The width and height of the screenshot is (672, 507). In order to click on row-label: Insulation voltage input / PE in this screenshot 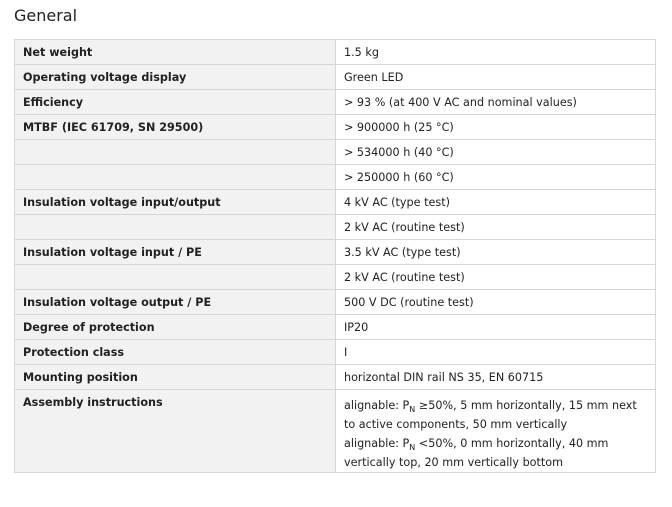, I will do `click(175, 252)`.